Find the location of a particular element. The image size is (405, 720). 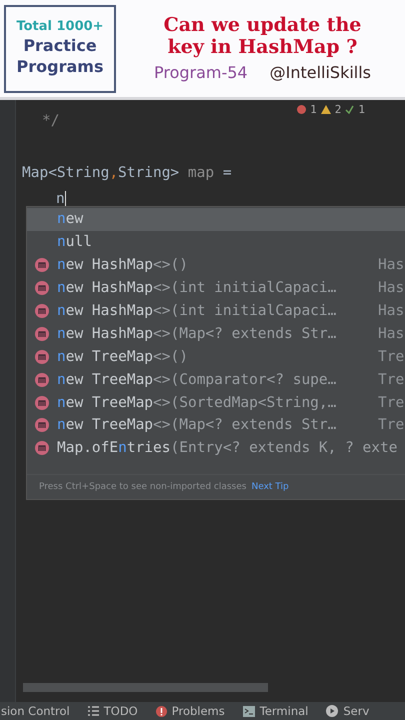

terminal-icon is located at coordinates (248, 711).